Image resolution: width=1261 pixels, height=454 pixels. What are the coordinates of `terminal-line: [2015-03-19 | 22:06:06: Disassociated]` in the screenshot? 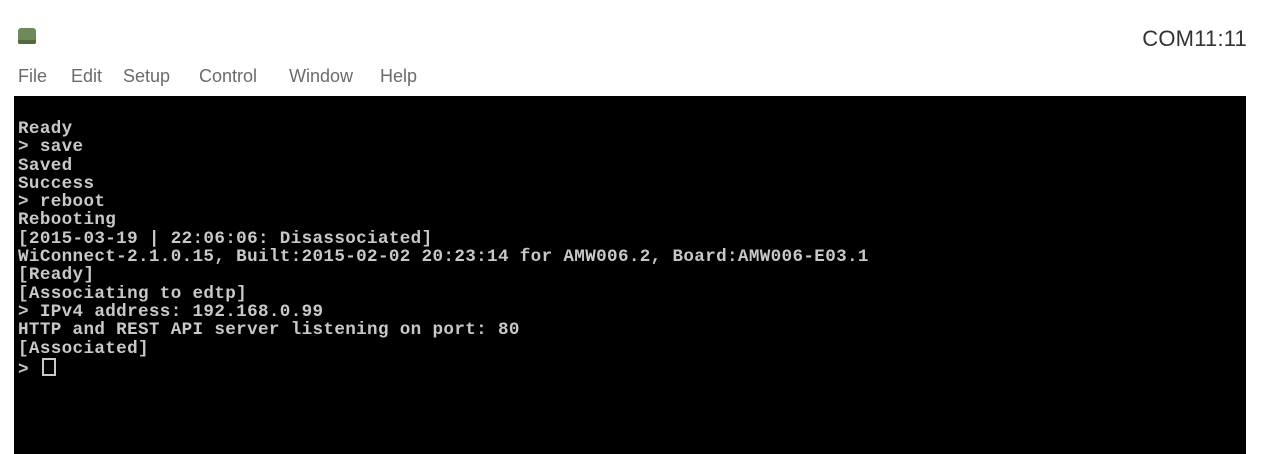 It's located at (225, 238).